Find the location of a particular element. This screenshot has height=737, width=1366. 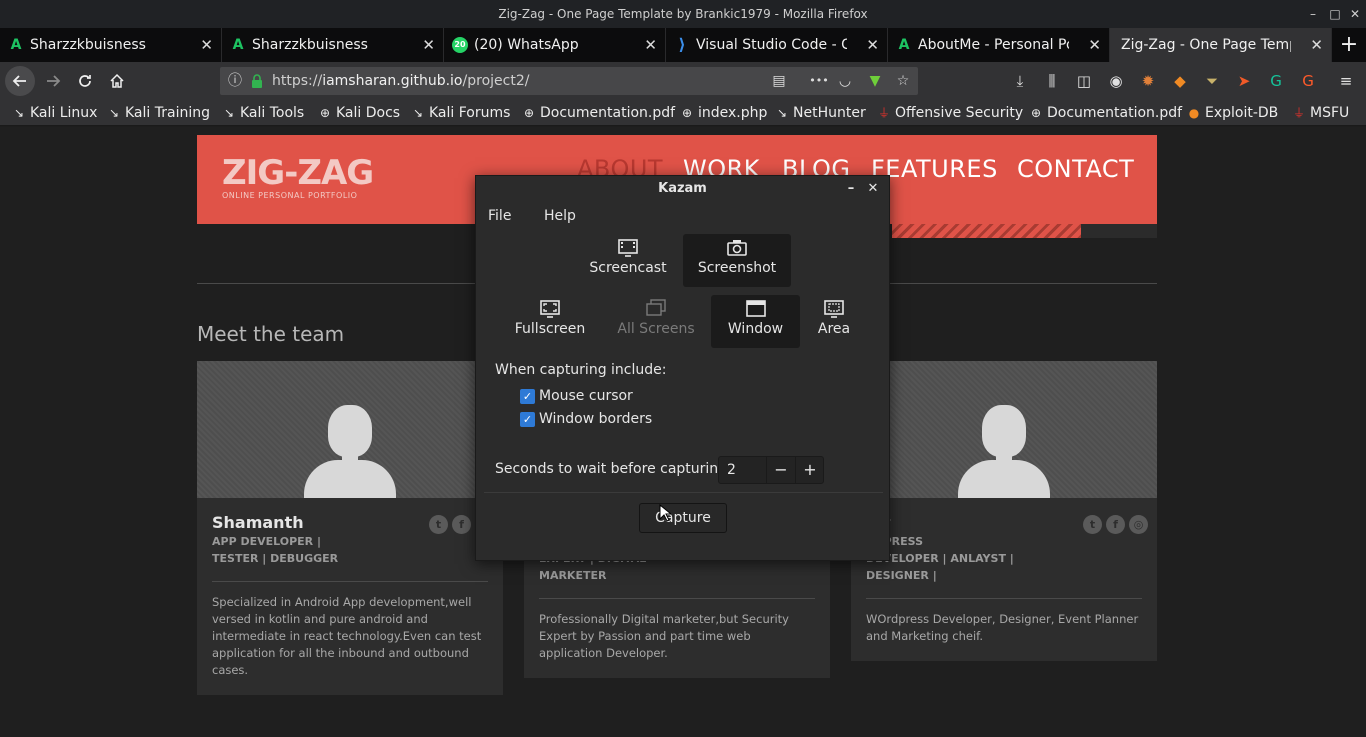

fullscreen-area-button: Fullscreen is located at coordinates (550, 321).